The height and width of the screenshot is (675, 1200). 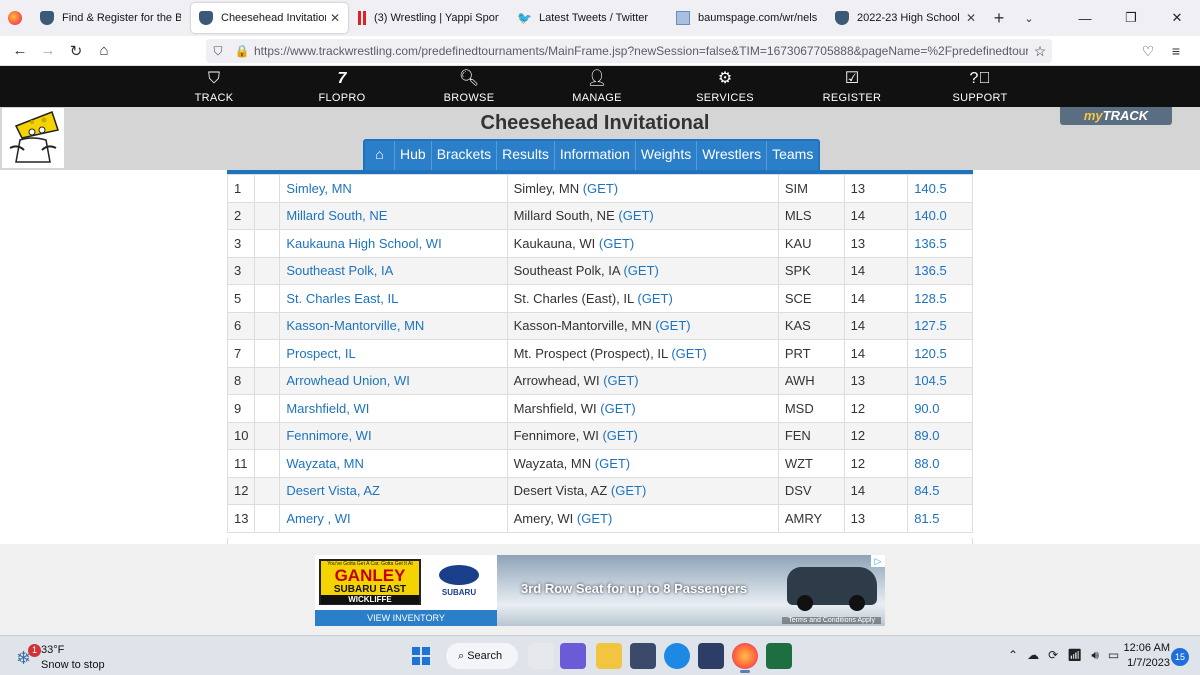 I want to click on team-link: Arrowhead Union, WI, so click(x=393, y=380).